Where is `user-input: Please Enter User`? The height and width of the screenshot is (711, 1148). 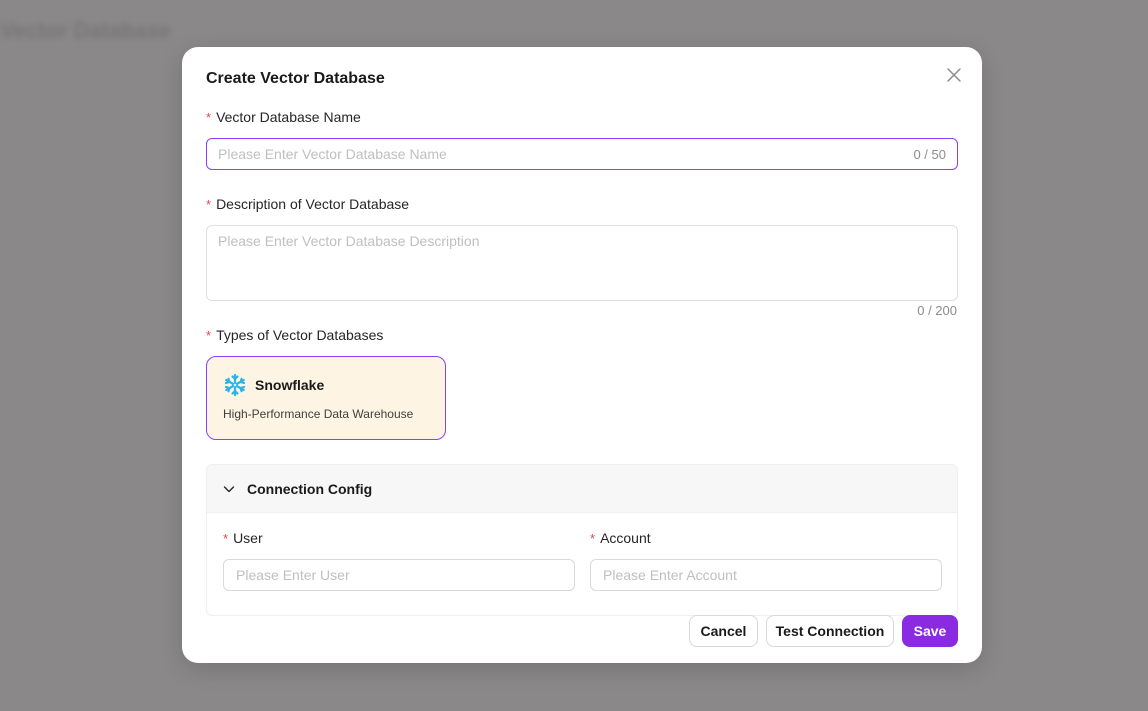
user-input: Please Enter User is located at coordinates (399, 575).